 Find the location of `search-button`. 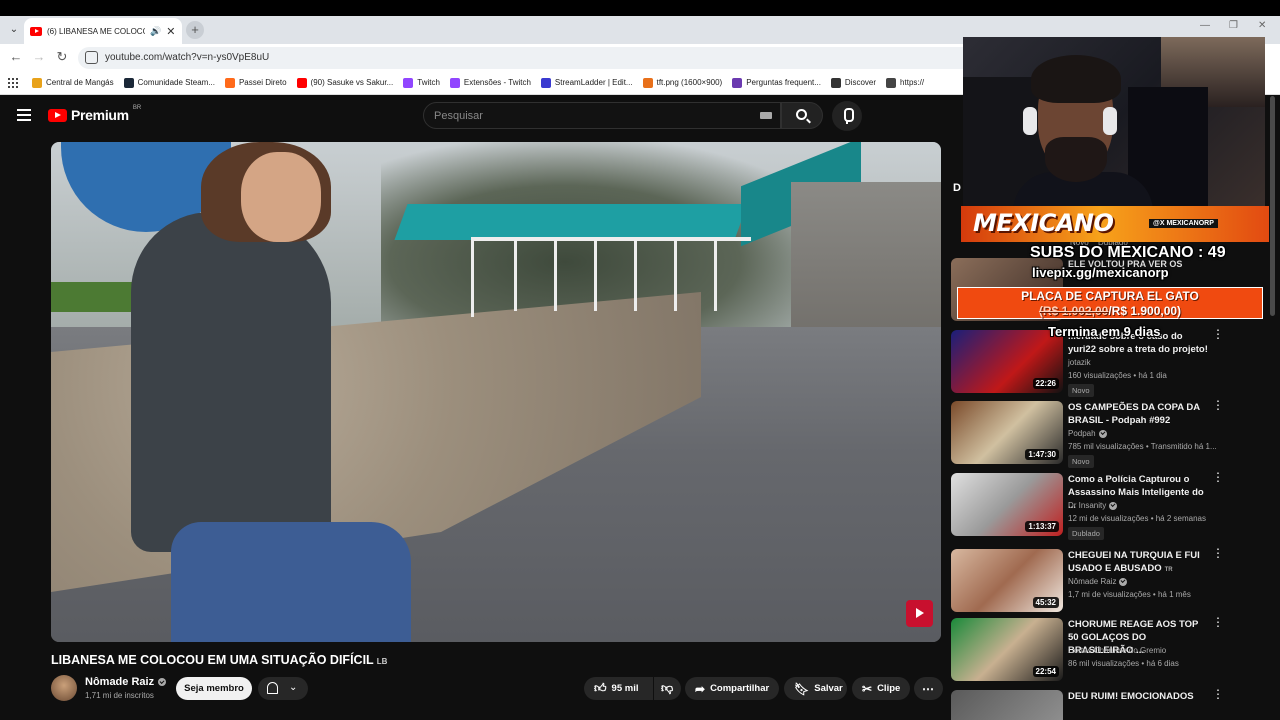

search-button is located at coordinates (802, 115).